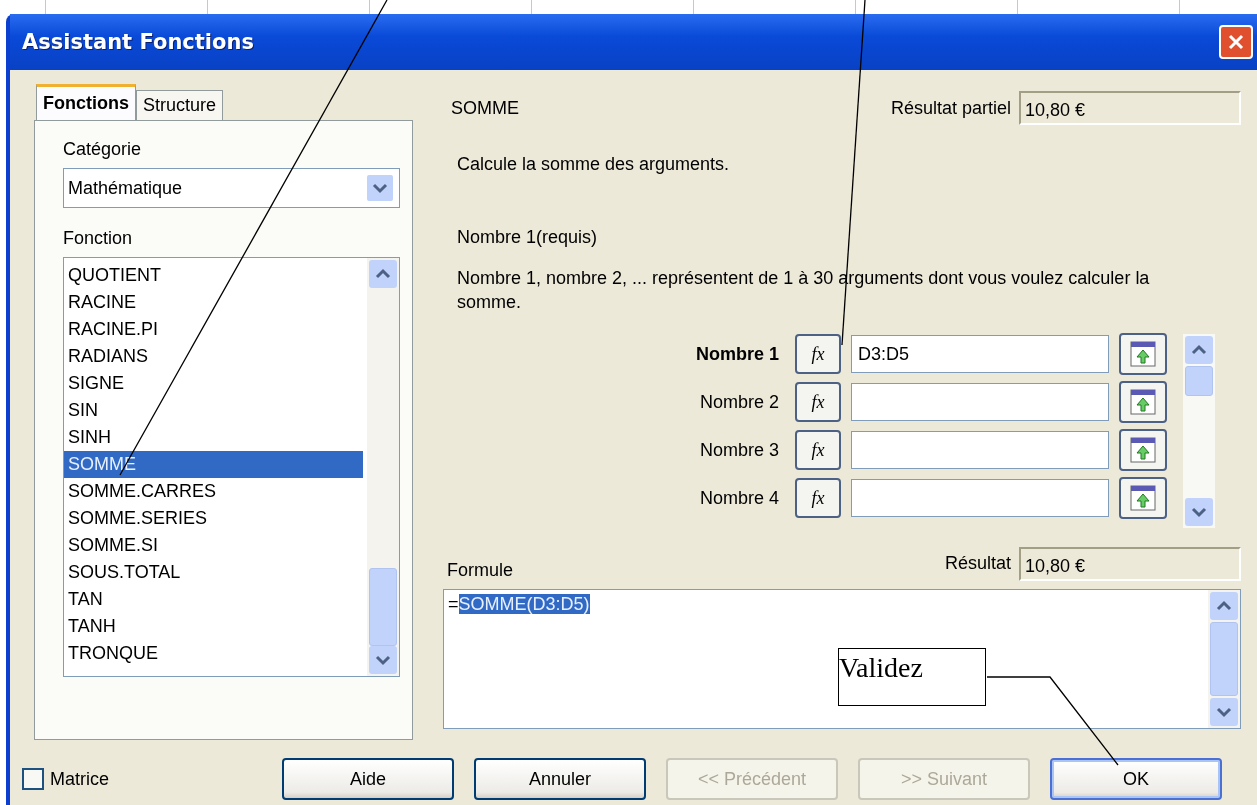  I want to click on partial-result-field: 10,80 €, so click(1130, 108).